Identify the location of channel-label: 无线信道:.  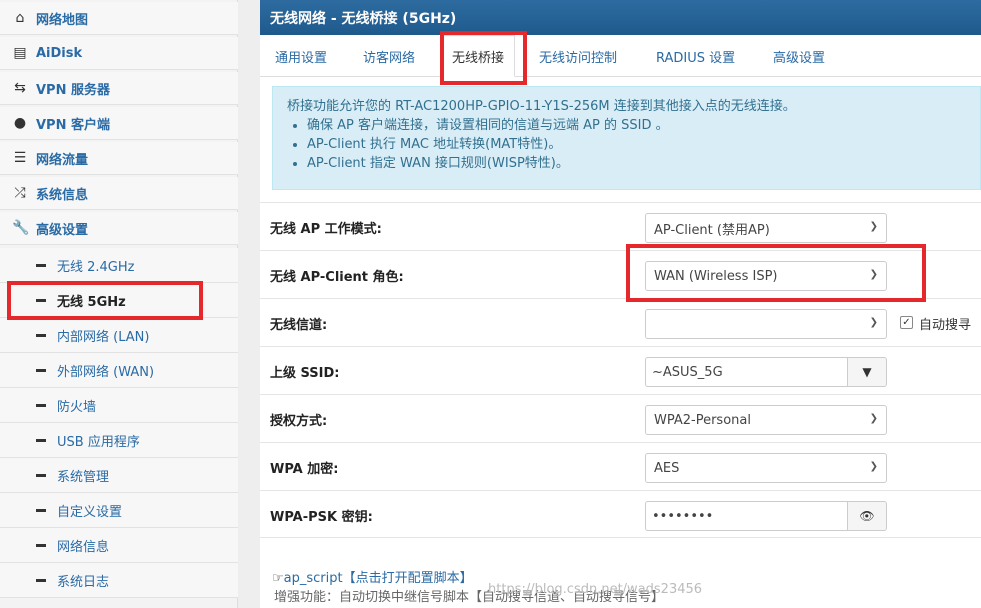
(299, 325).